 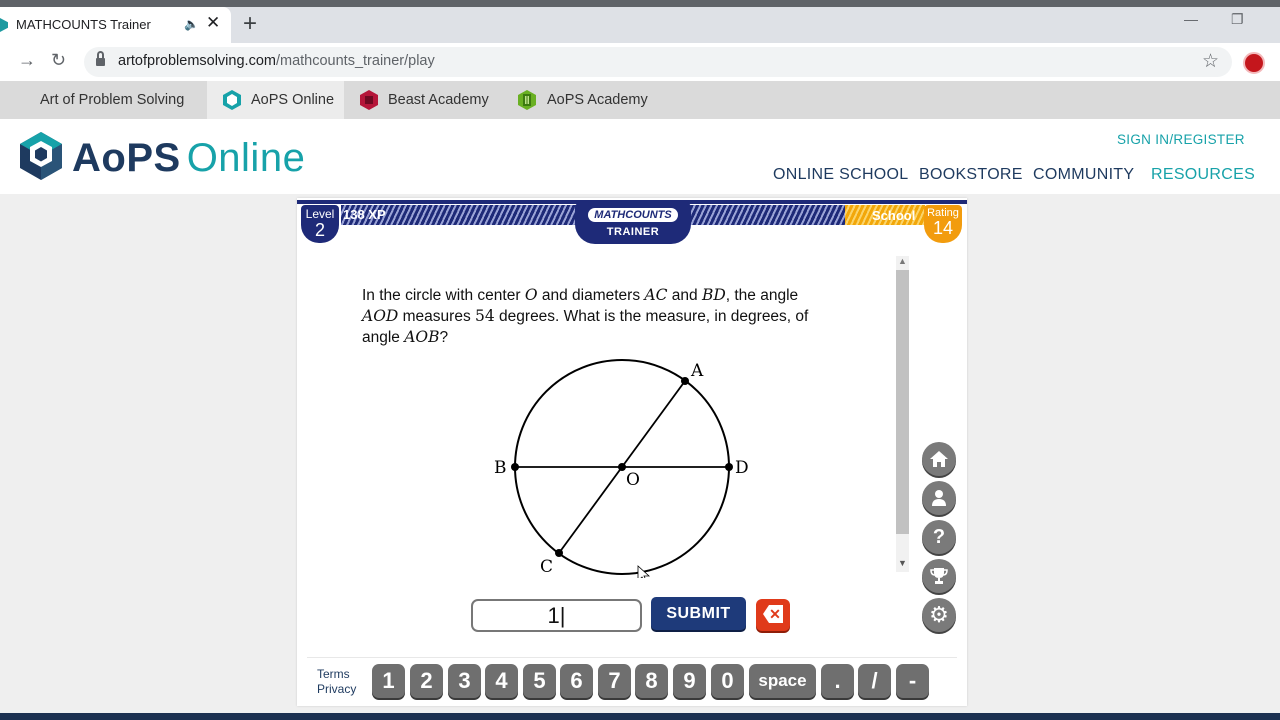 What do you see at coordinates (640, 3) in the screenshot?
I see `window-top-strip` at bounding box center [640, 3].